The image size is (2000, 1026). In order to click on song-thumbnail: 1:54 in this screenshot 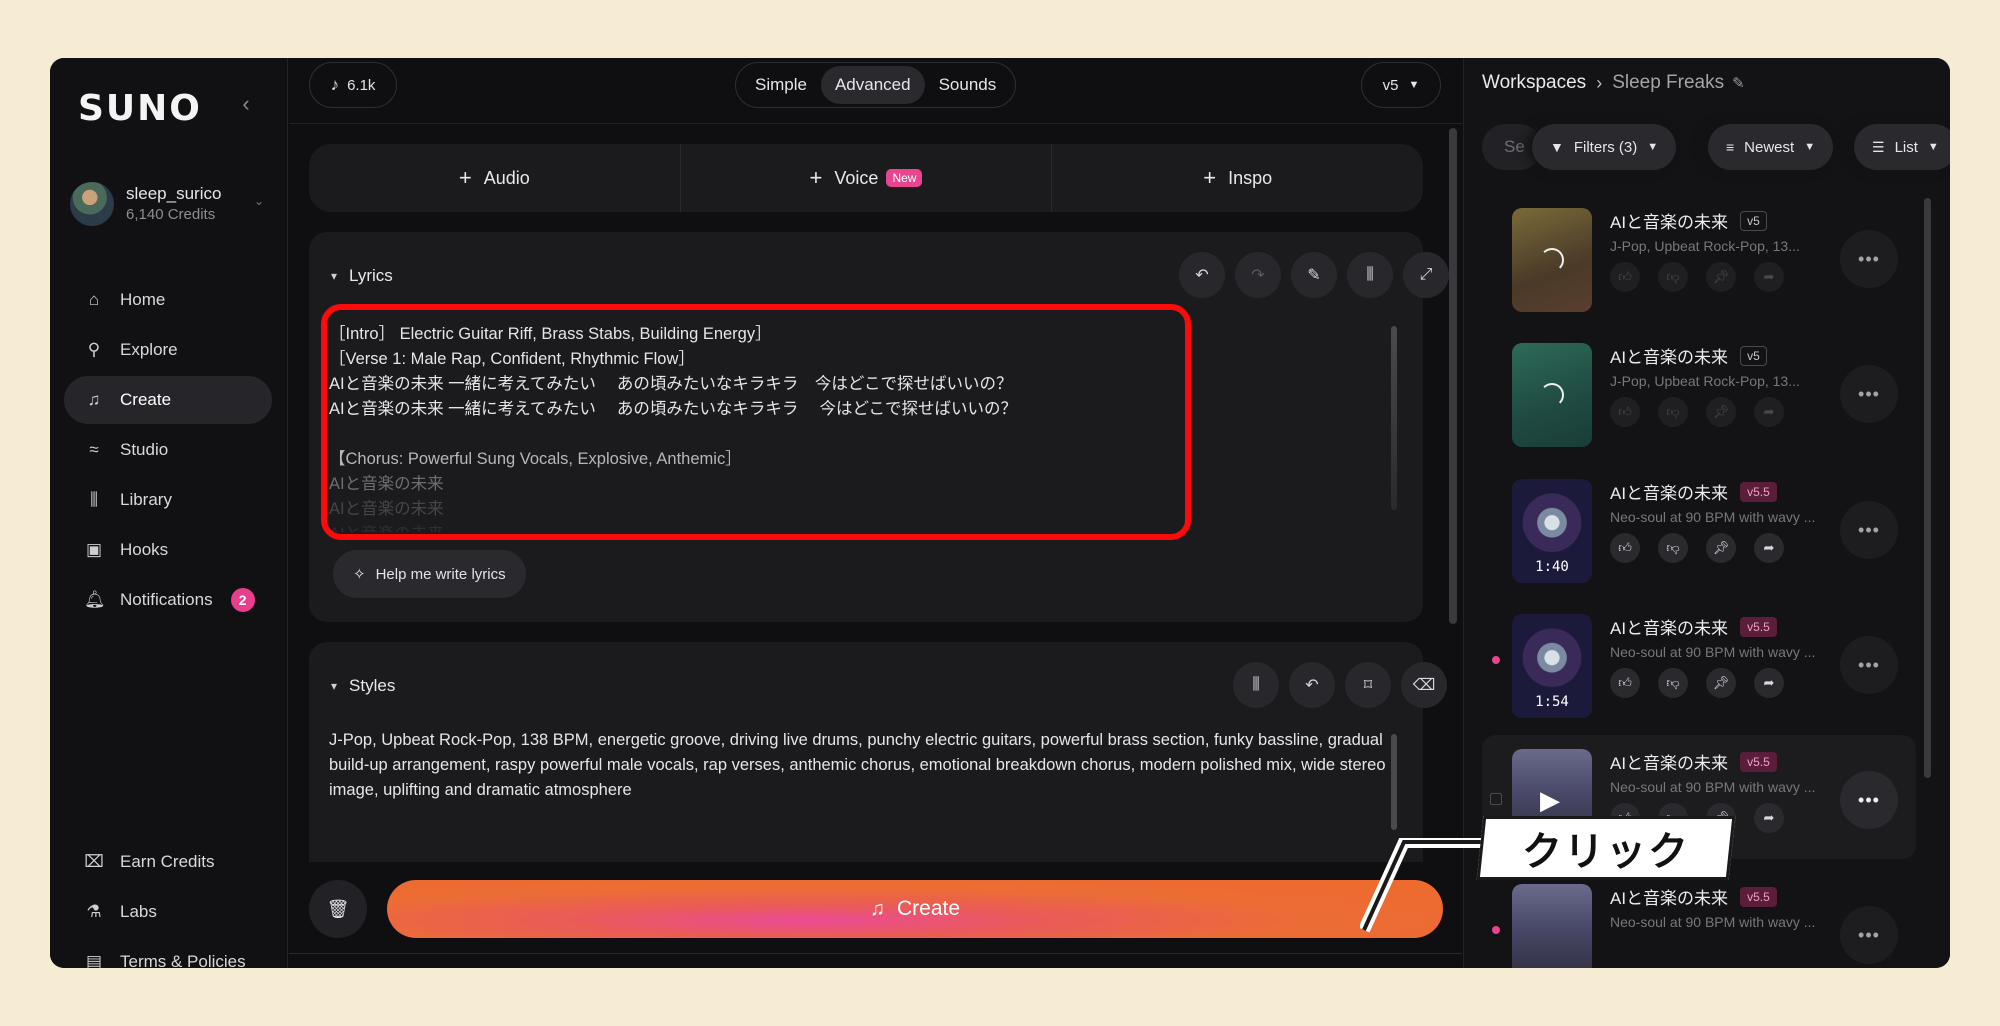, I will do `click(1552, 666)`.